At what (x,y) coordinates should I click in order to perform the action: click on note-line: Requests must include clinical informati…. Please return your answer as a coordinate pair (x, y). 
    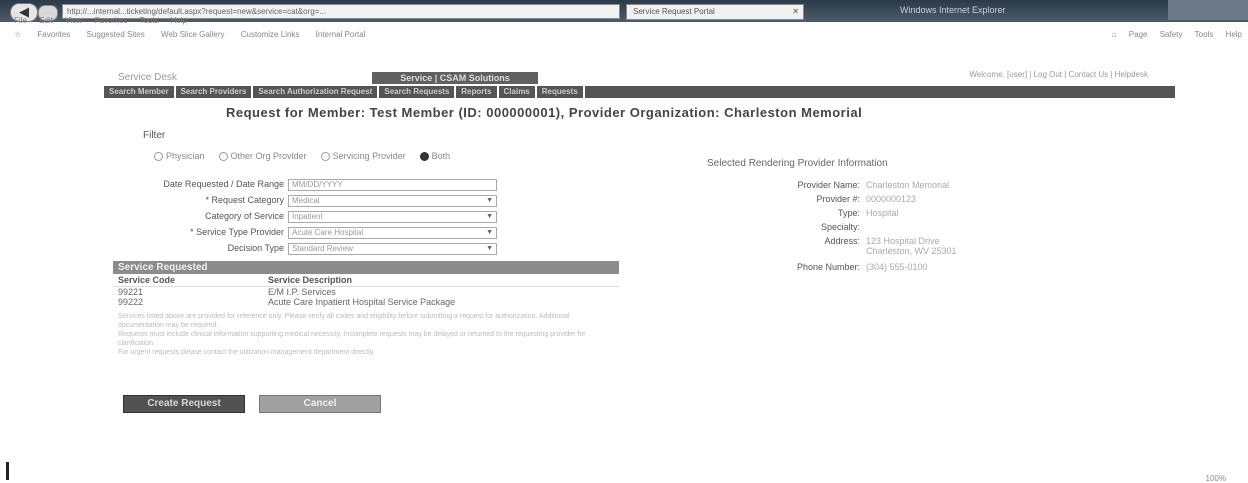
    Looking at the image, I should click on (352, 339).